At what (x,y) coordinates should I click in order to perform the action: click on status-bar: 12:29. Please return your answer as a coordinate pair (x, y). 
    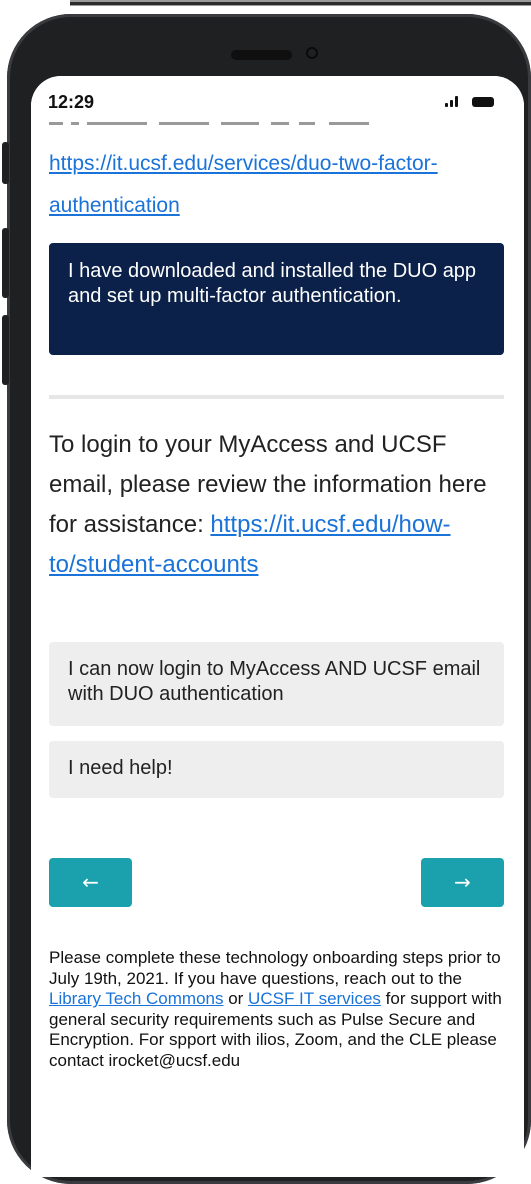
    Looking at the image, I should click on (277, 99).